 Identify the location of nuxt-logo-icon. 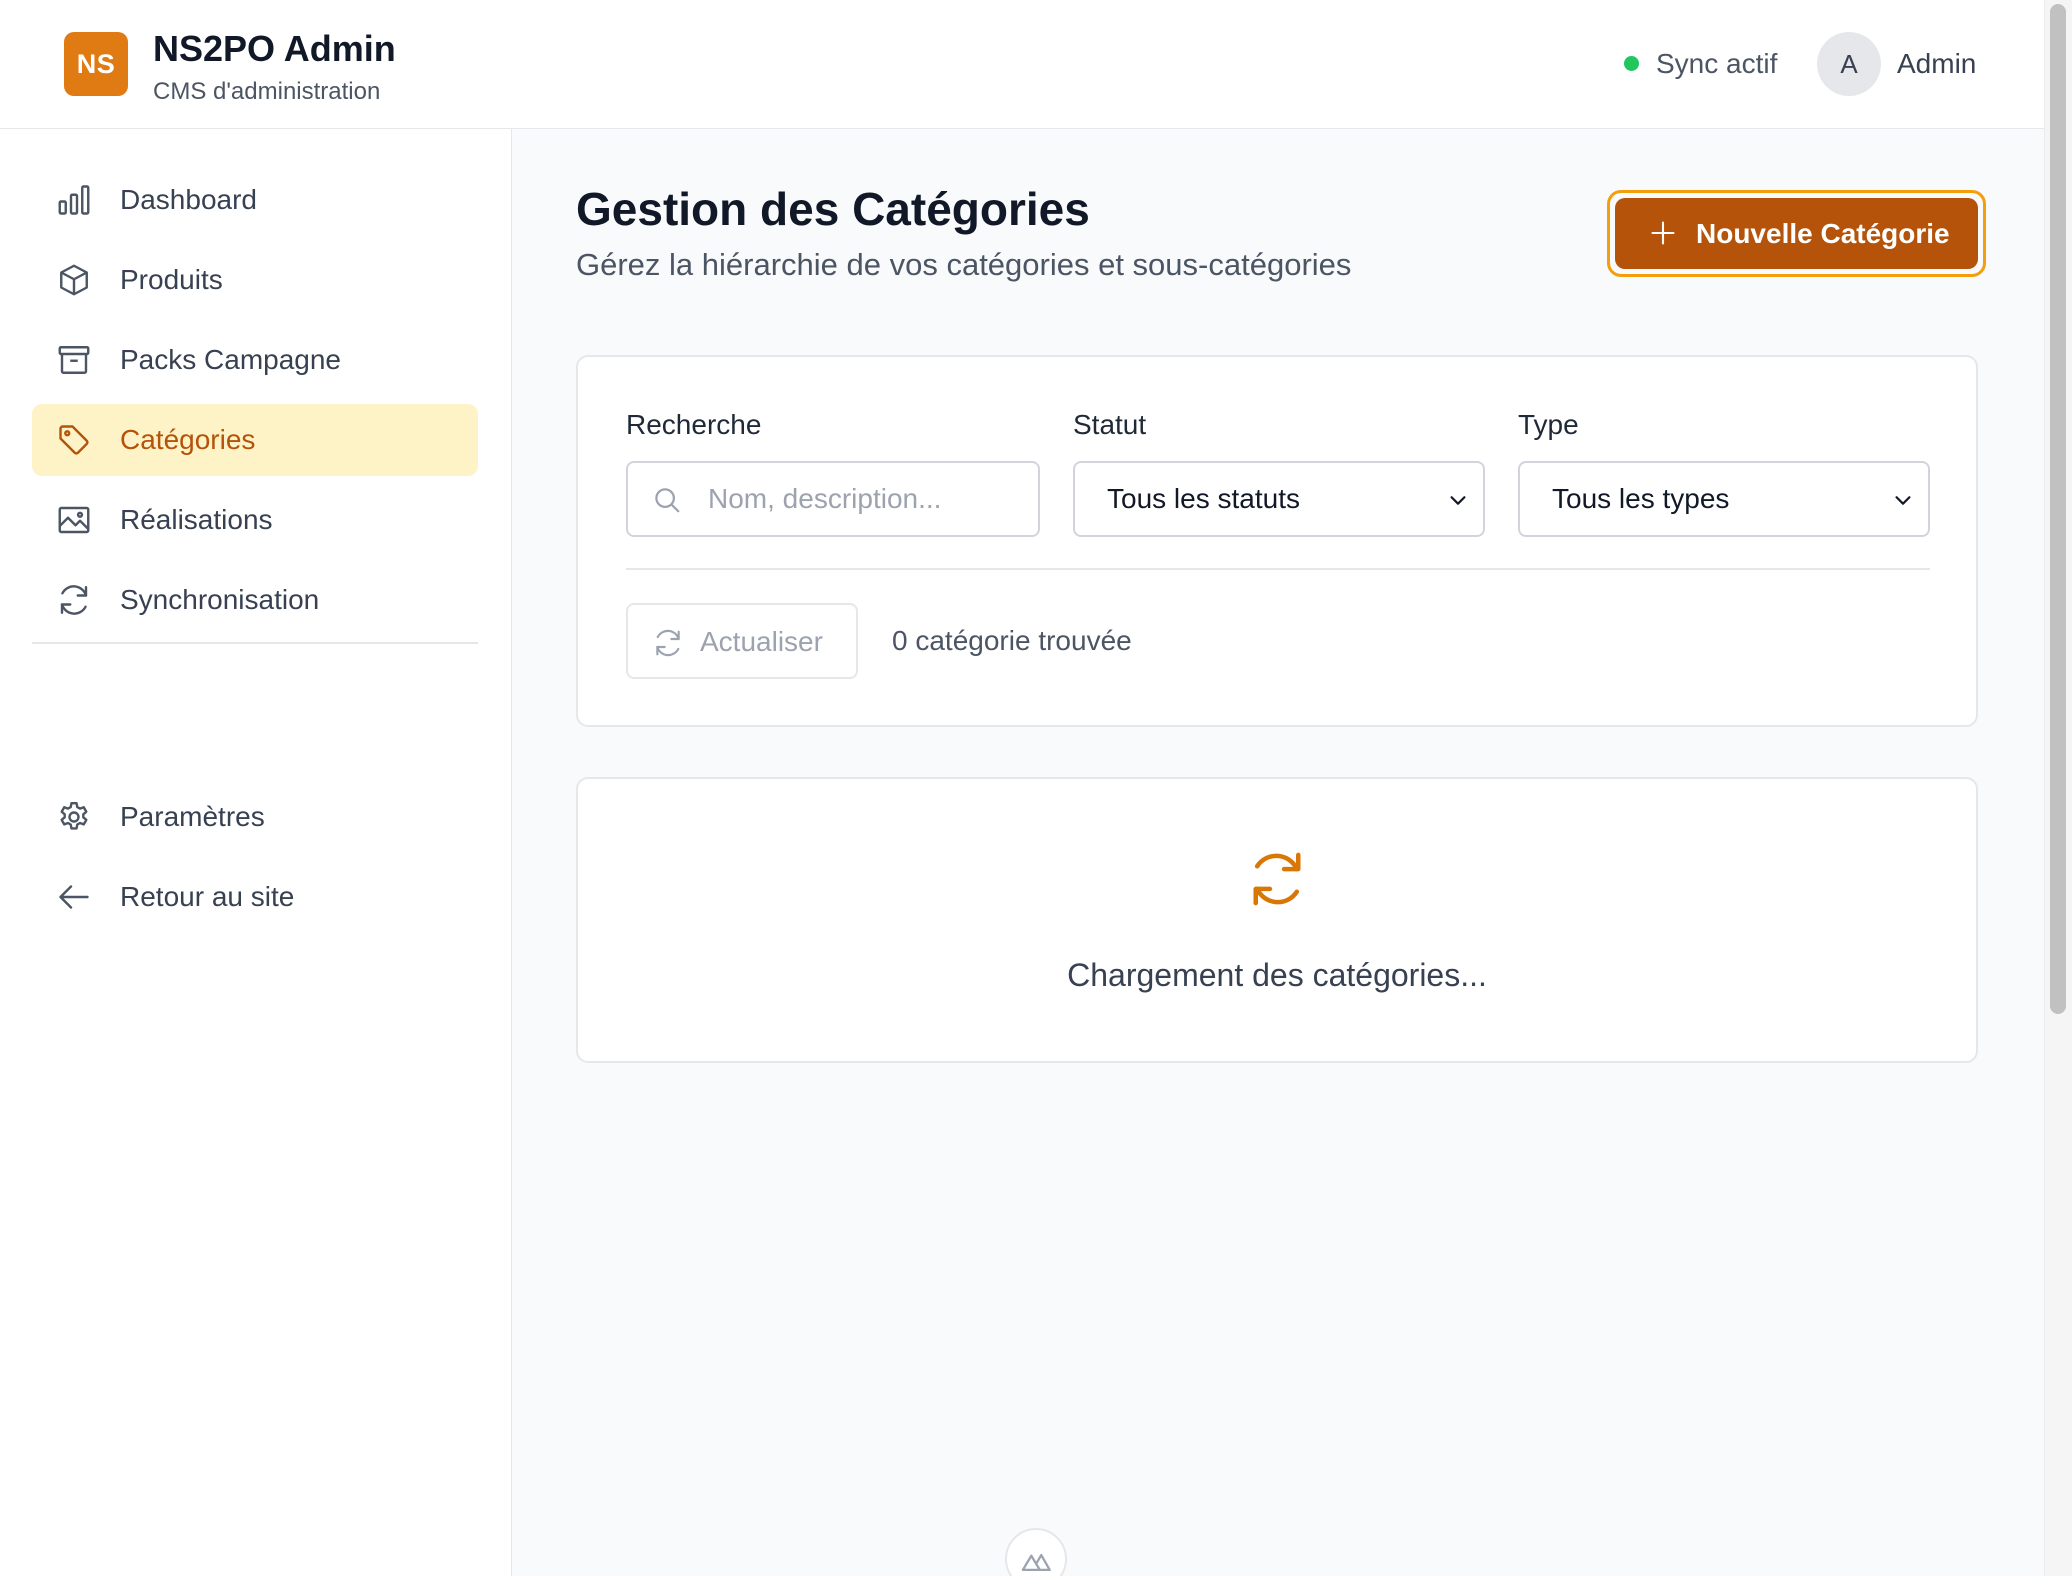
(1036, 1562).